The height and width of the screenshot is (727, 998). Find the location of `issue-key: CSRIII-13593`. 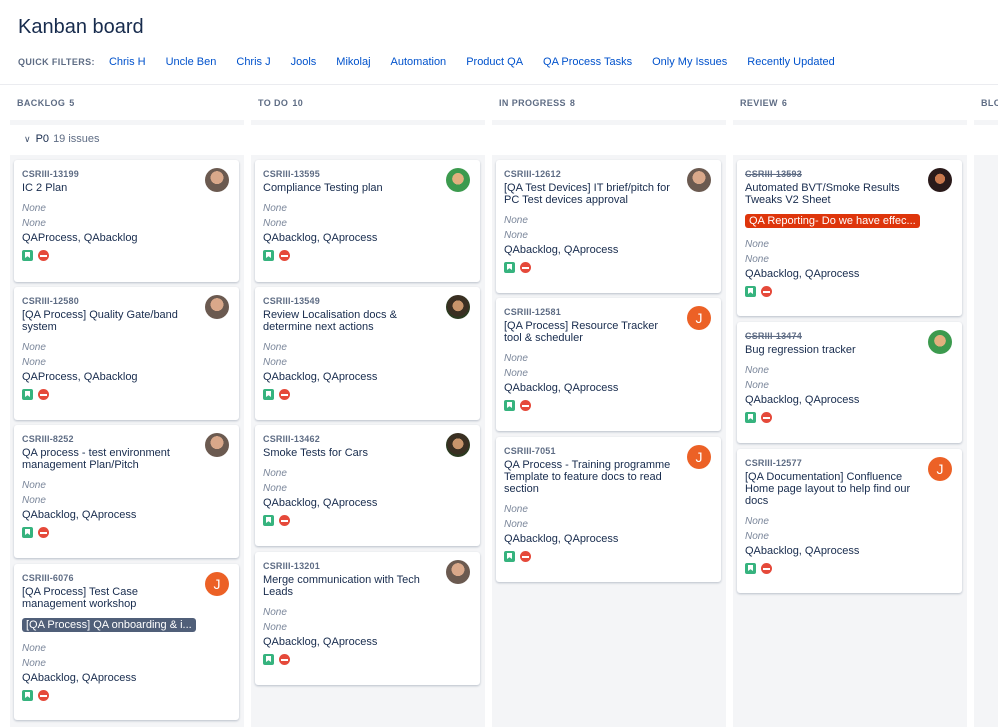

issue-key: CSRIII-13593 is located at coordinates (849, 174).